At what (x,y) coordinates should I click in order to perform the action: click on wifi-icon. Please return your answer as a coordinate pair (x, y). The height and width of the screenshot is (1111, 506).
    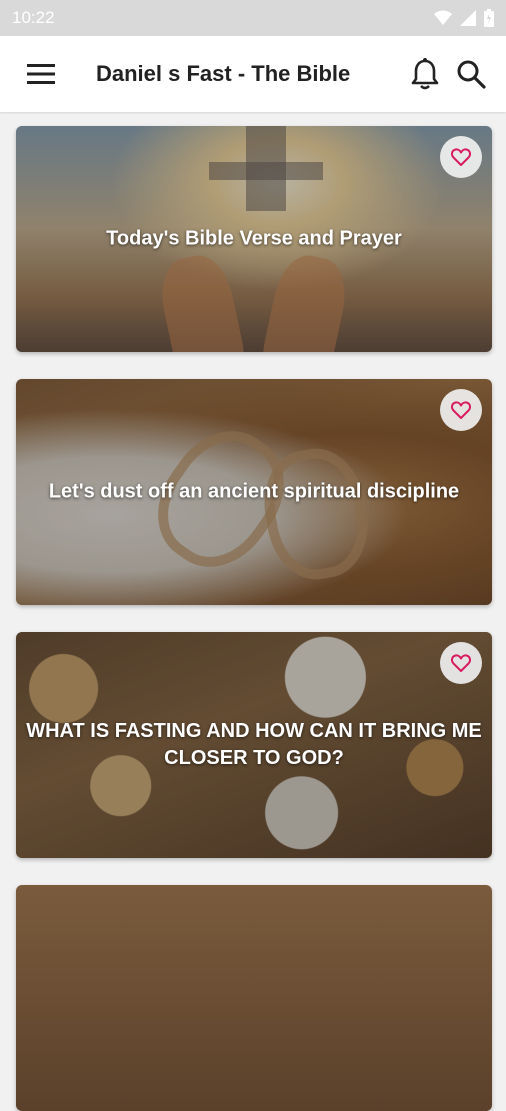
    Looking at the image, I should click on (443, 17).